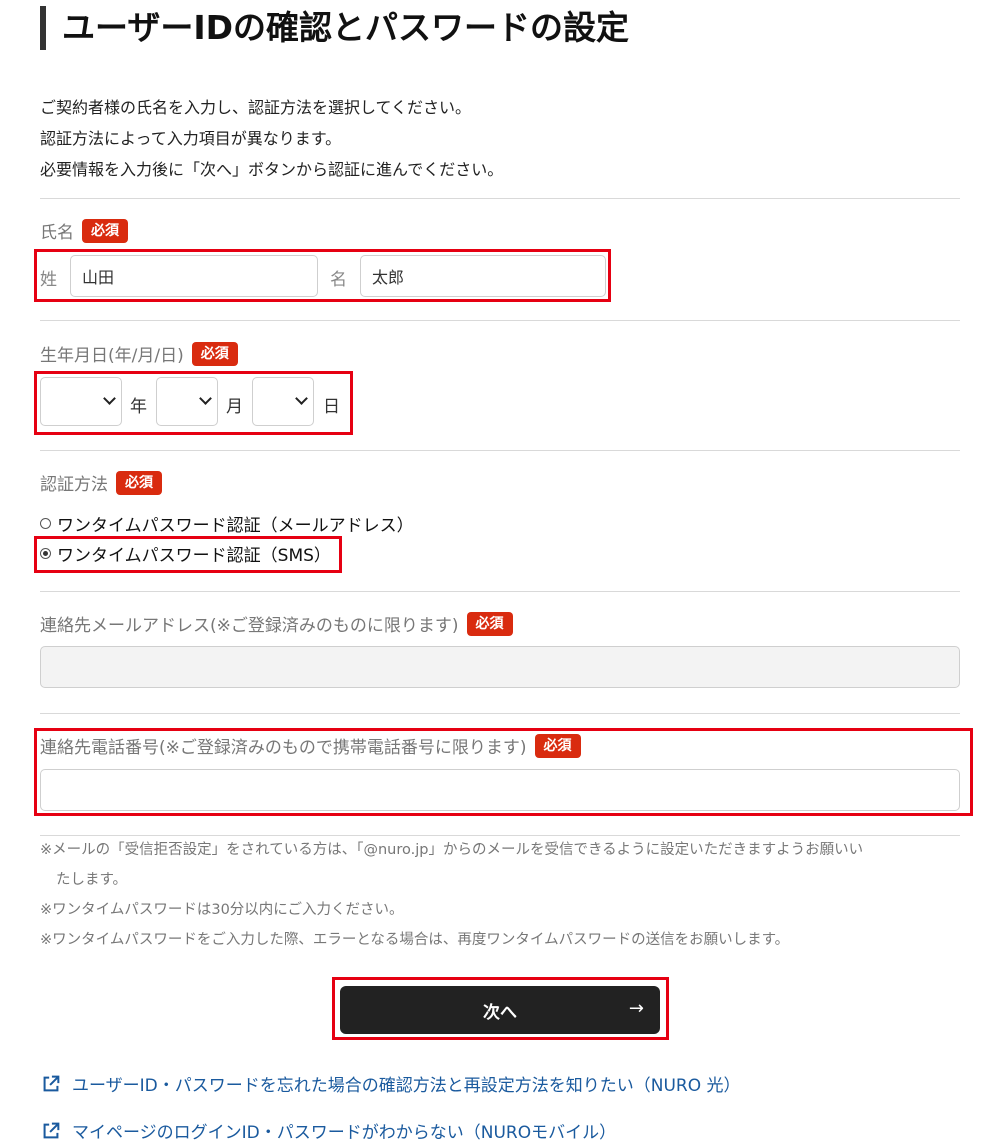  I want to click on year-unit: 年, so click(138, 407).